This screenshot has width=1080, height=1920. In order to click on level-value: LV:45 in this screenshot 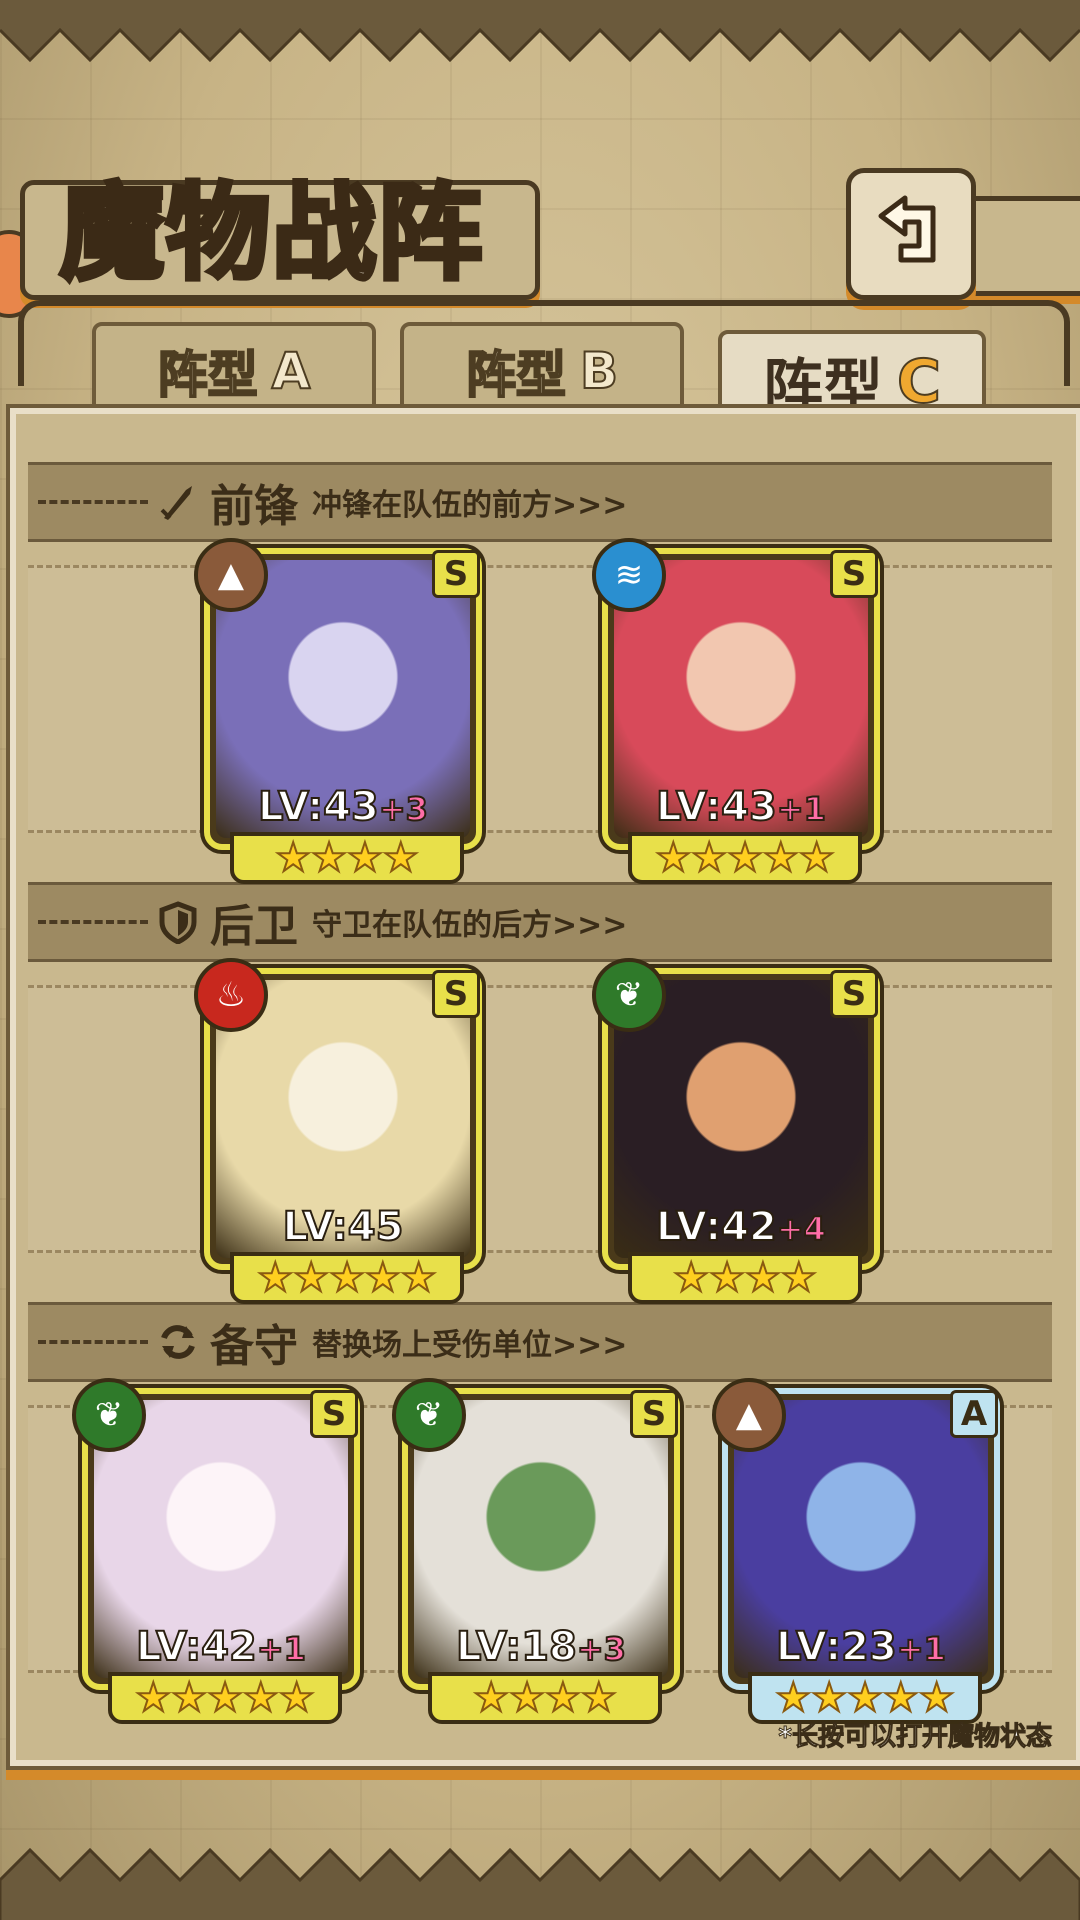, I will do `click(343, 1227)`.